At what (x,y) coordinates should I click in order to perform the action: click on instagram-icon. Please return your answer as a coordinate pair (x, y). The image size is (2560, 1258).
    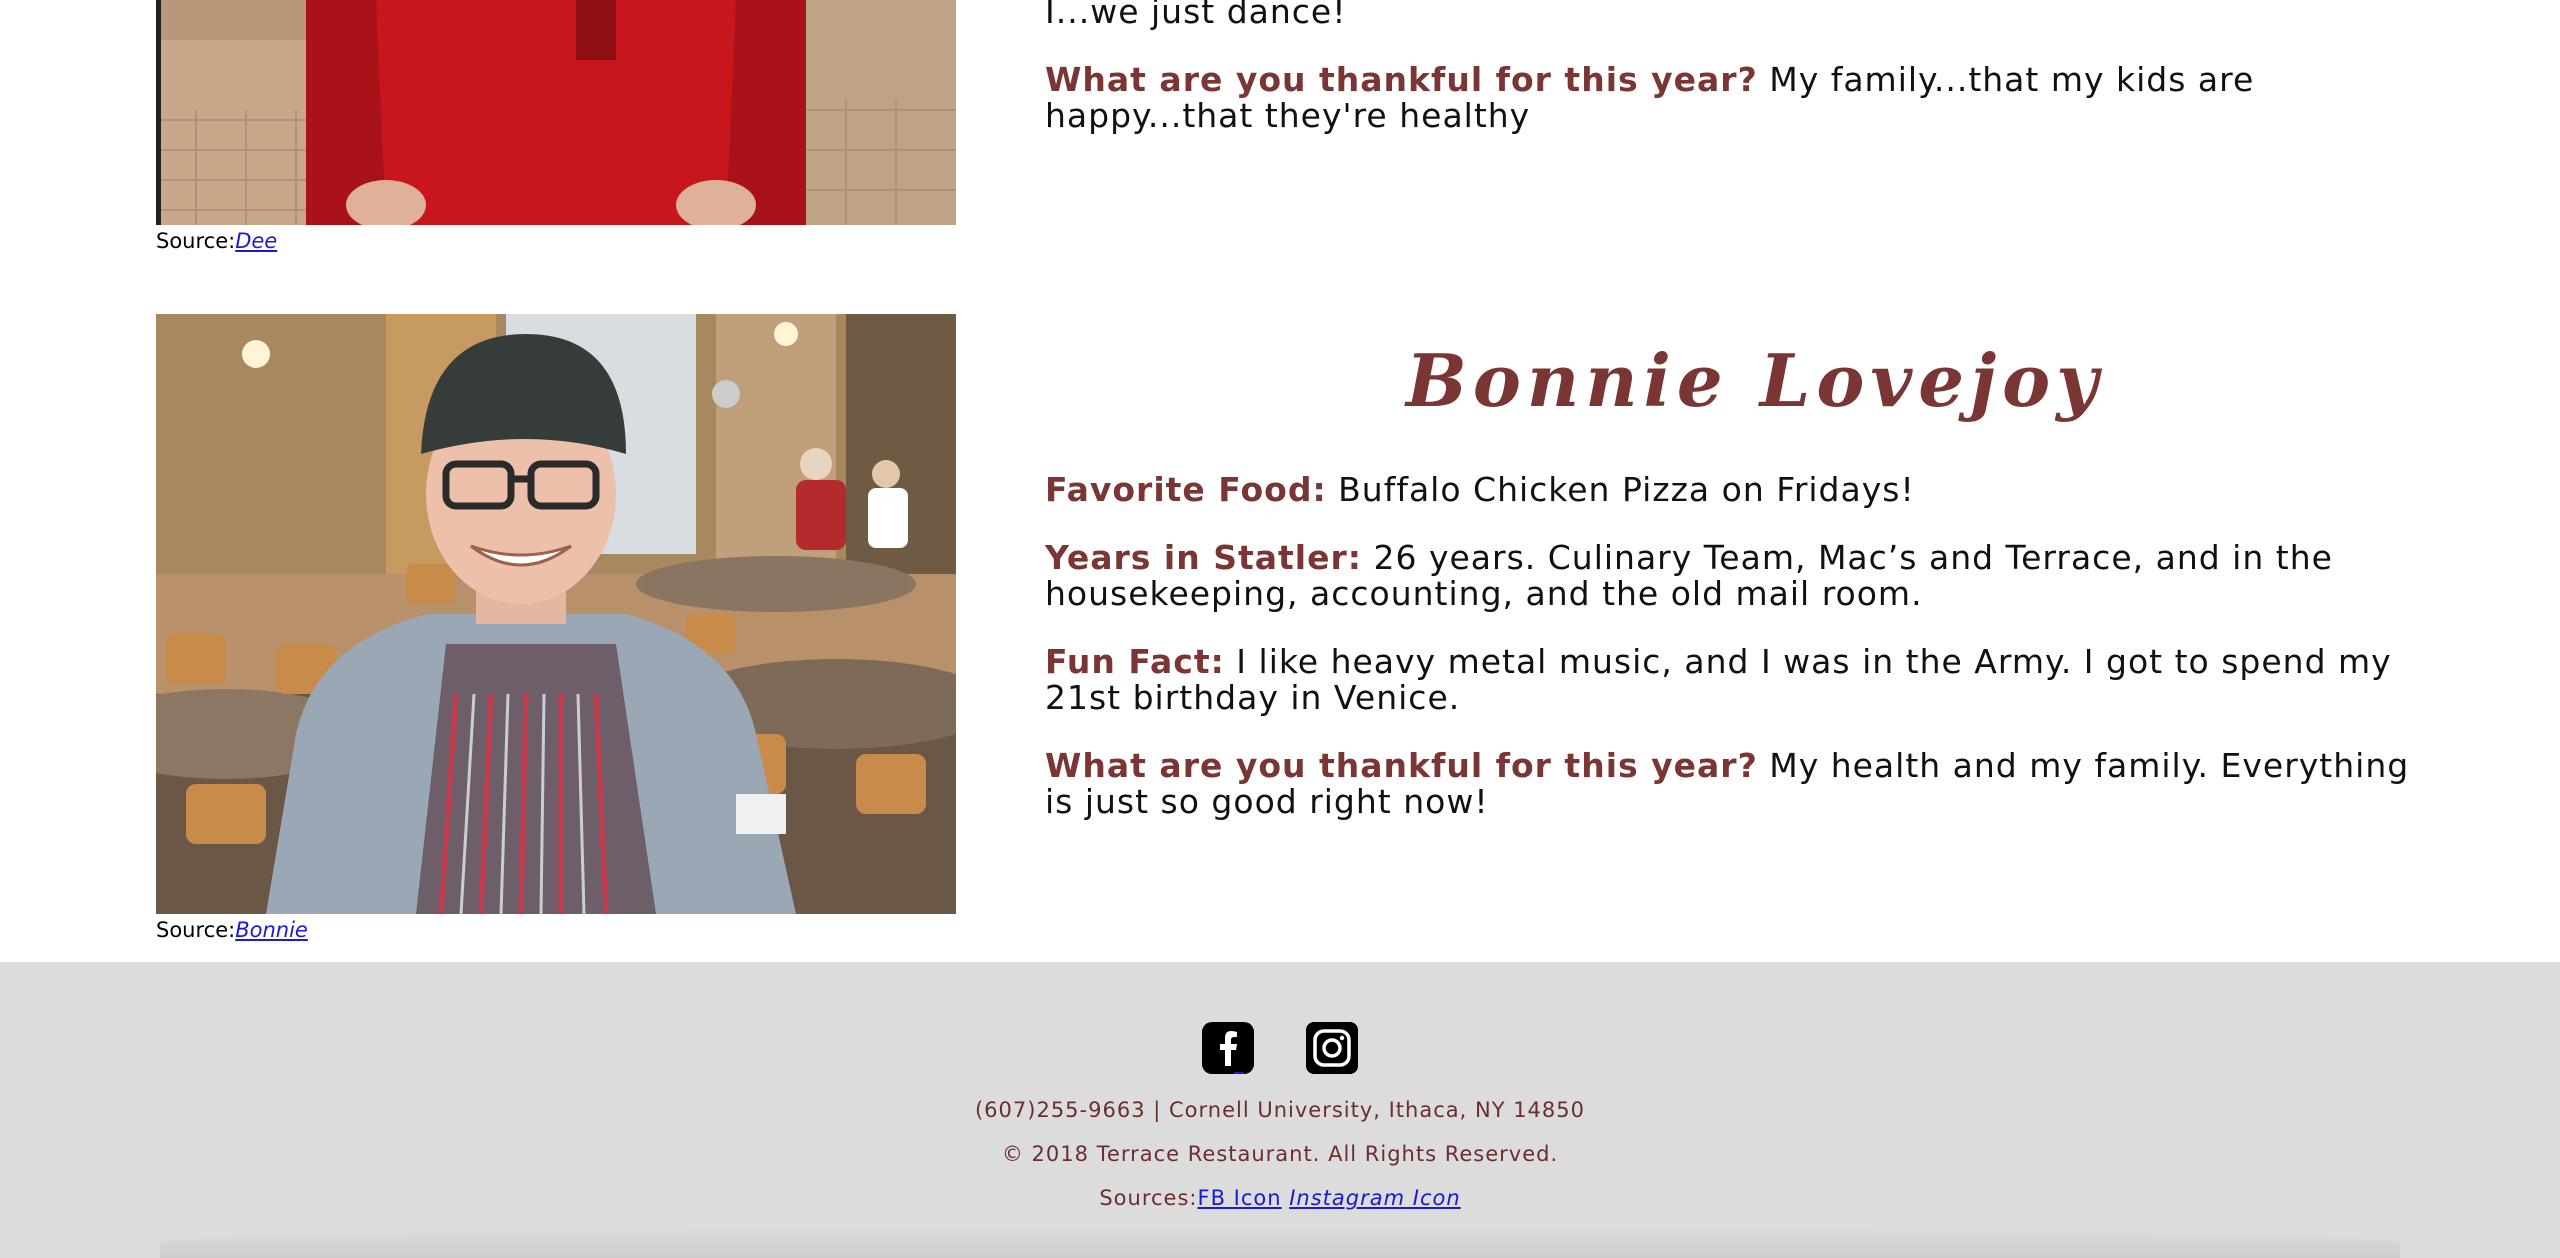
    Looking at the image, I should click on (1331, 1048).